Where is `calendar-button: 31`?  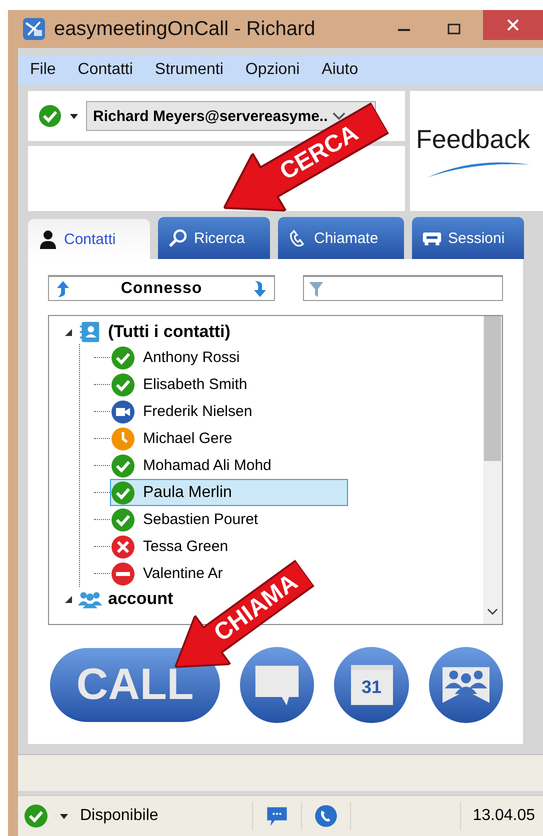
calendar-button: 31 is located at coordinates (371, 685).